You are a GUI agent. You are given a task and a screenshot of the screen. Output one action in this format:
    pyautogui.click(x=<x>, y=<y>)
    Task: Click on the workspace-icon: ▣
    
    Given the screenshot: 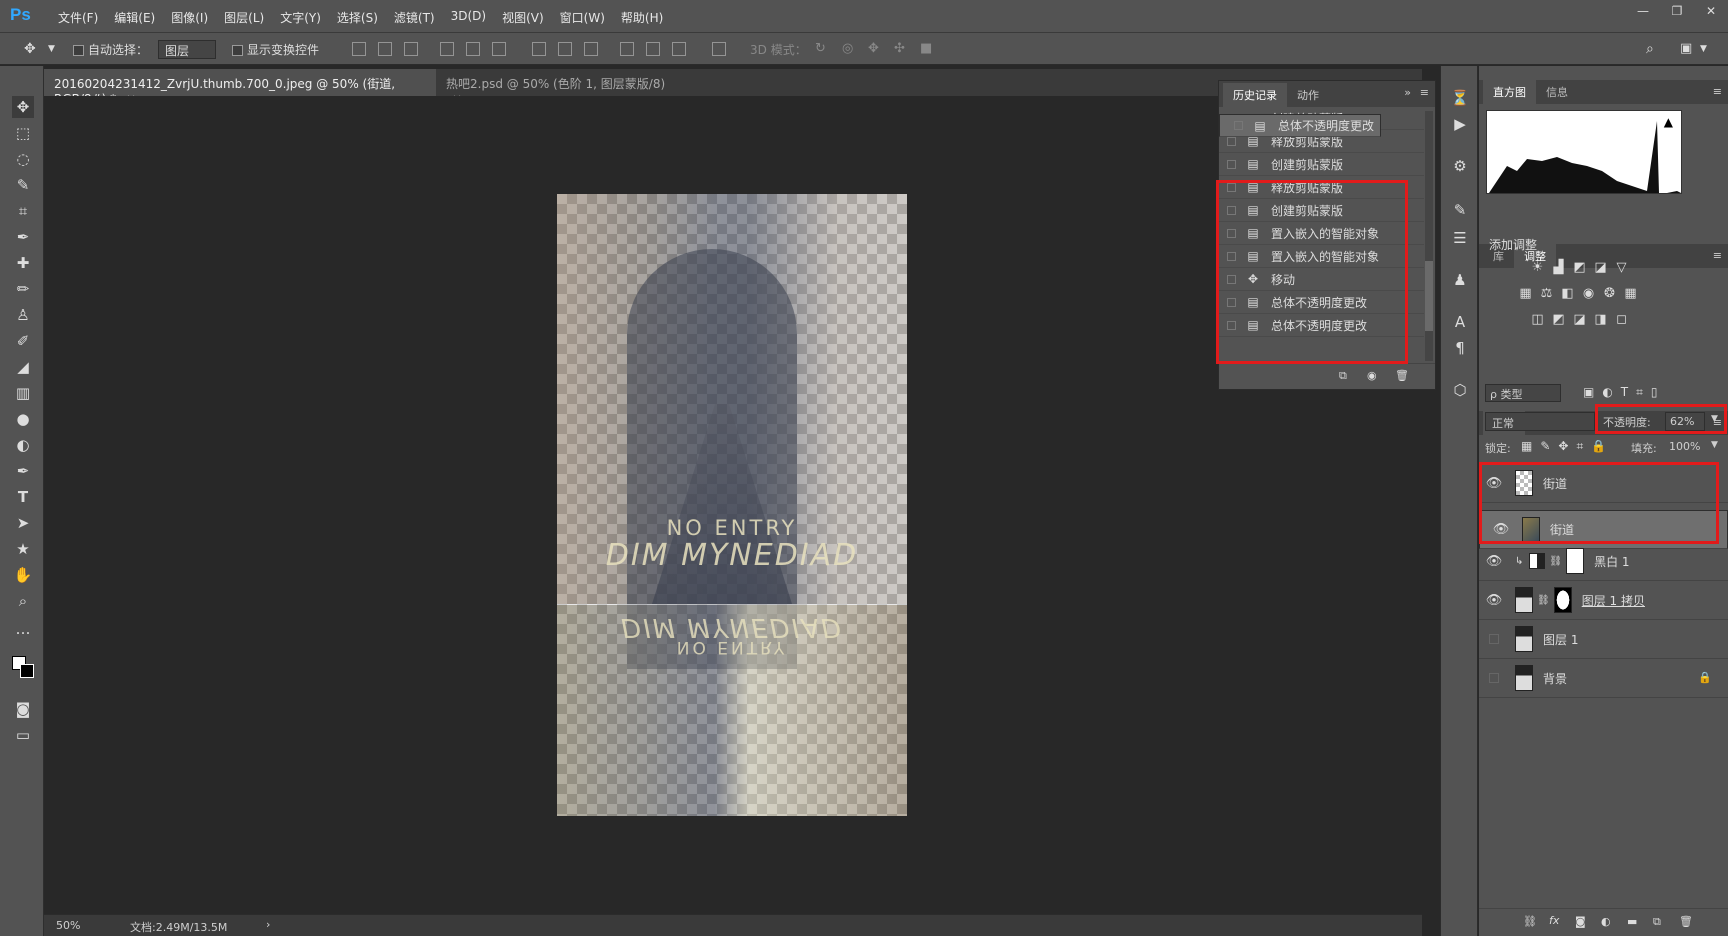 What is the action you would take?
    pyautogui.click(x=1686, y=48)
    